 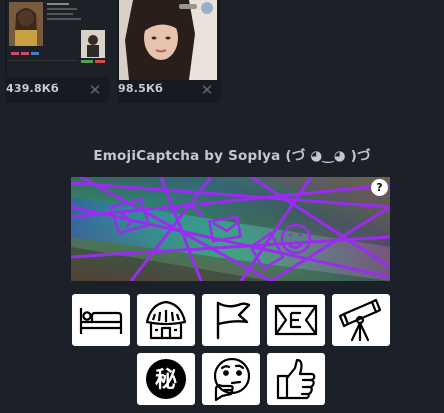 I want to click on captcha-choice-secret: 秘, so click(x=166, y=379).